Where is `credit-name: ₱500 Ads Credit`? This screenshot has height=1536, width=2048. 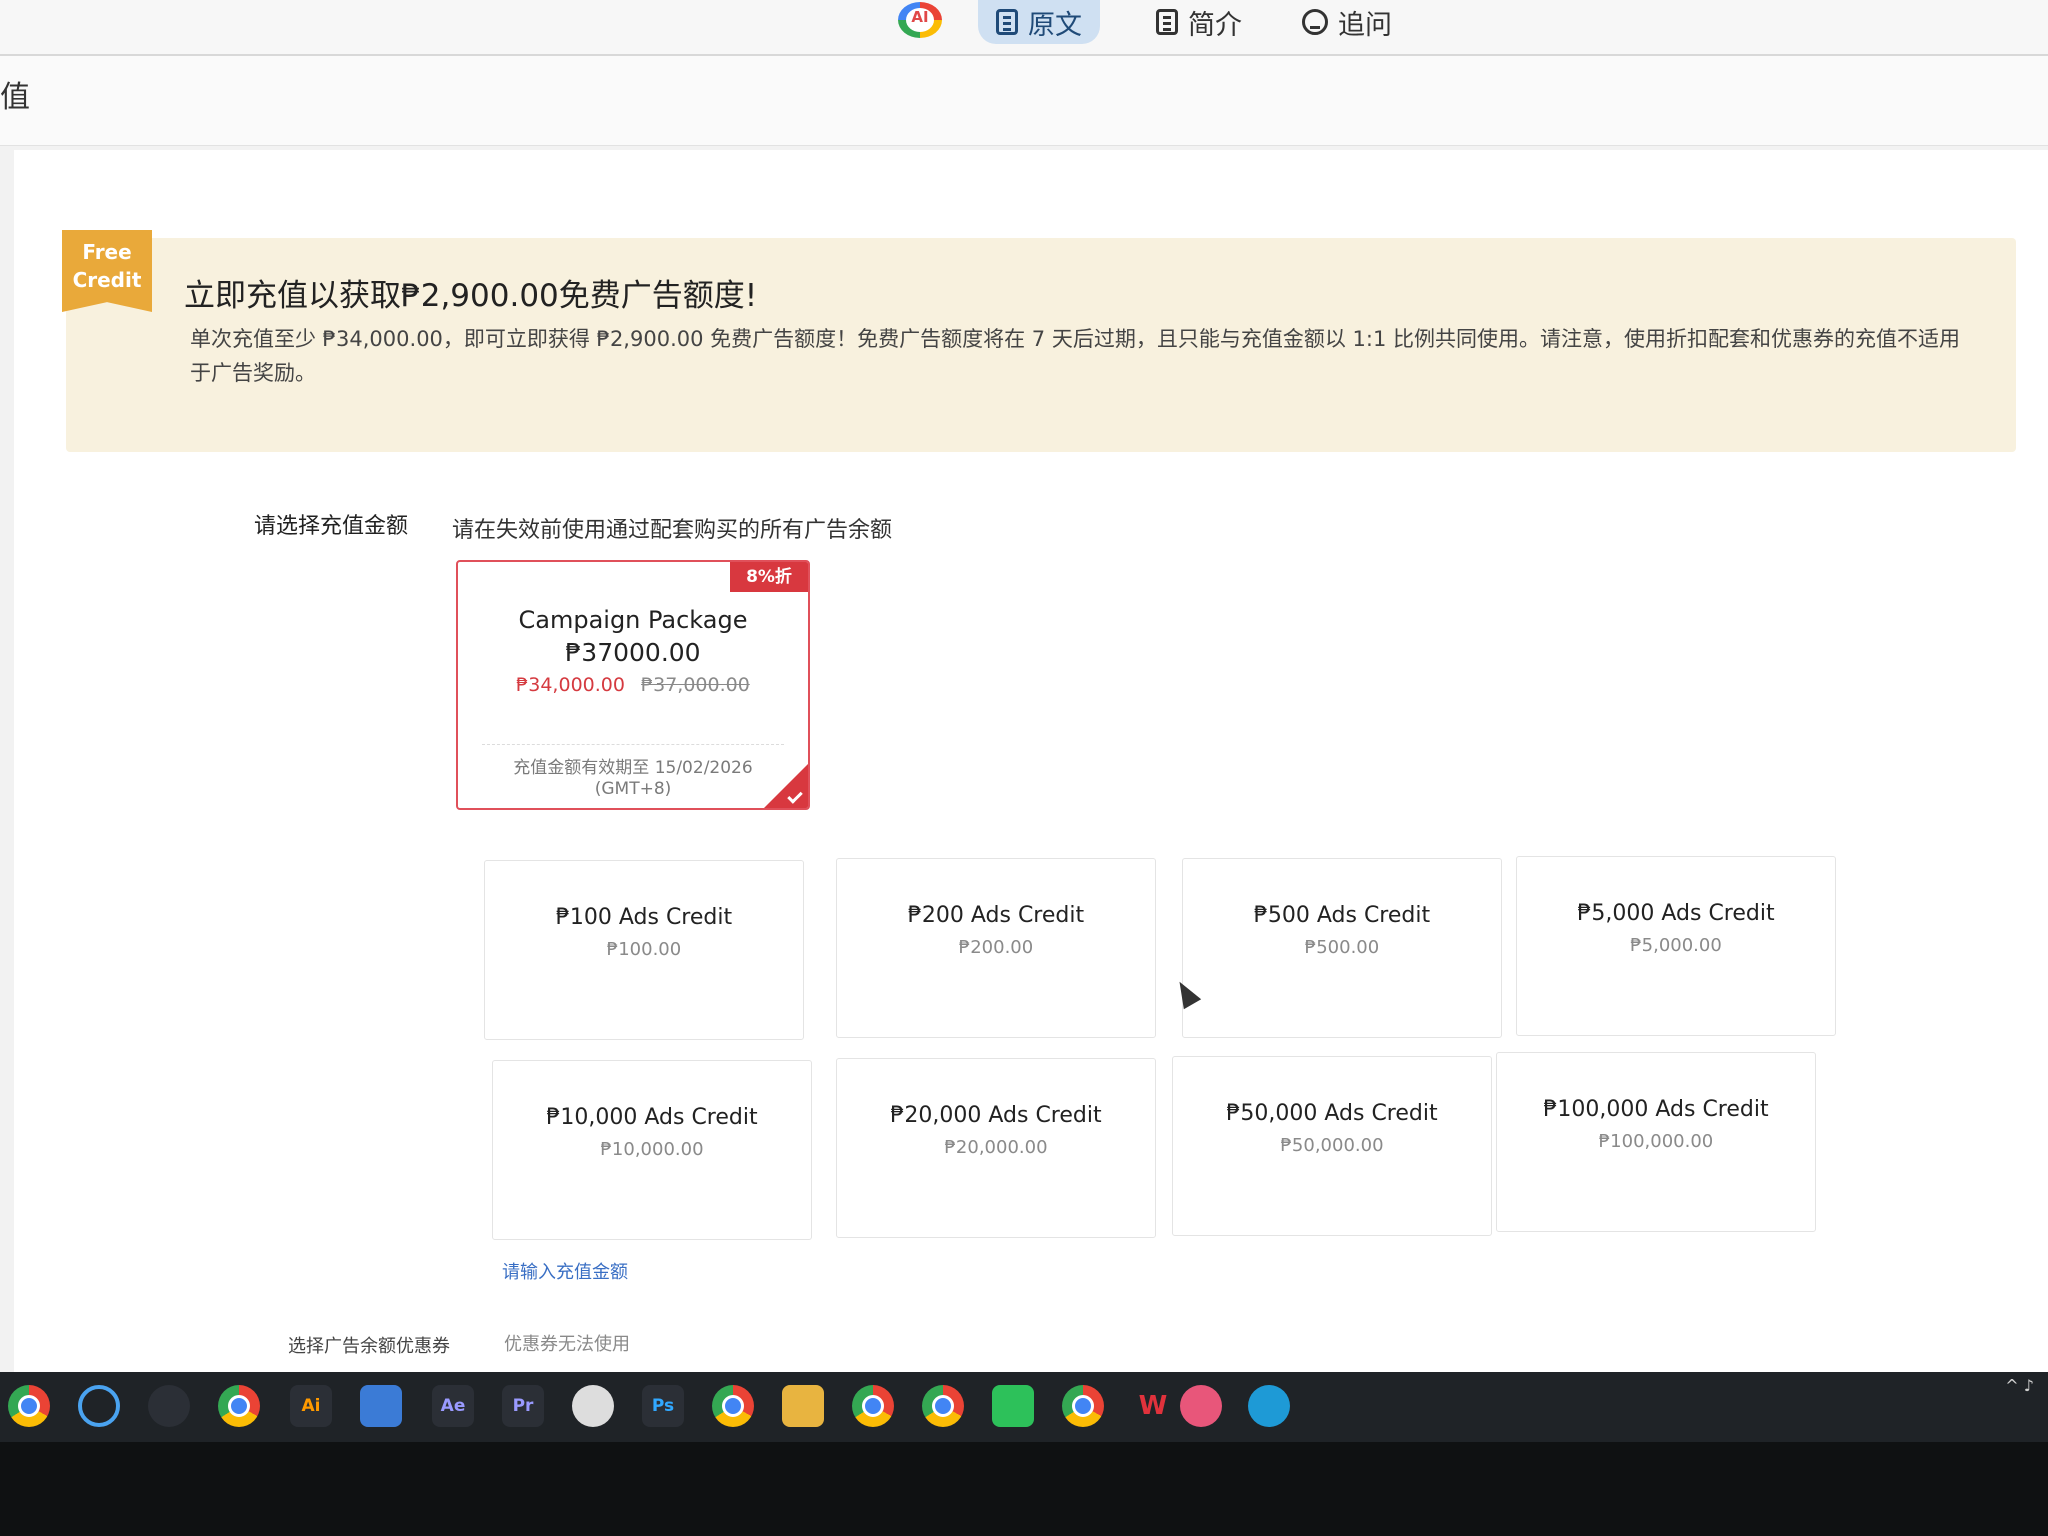 credit-name: ₱500 Ads Credit is located at coordinates (1342, 915).